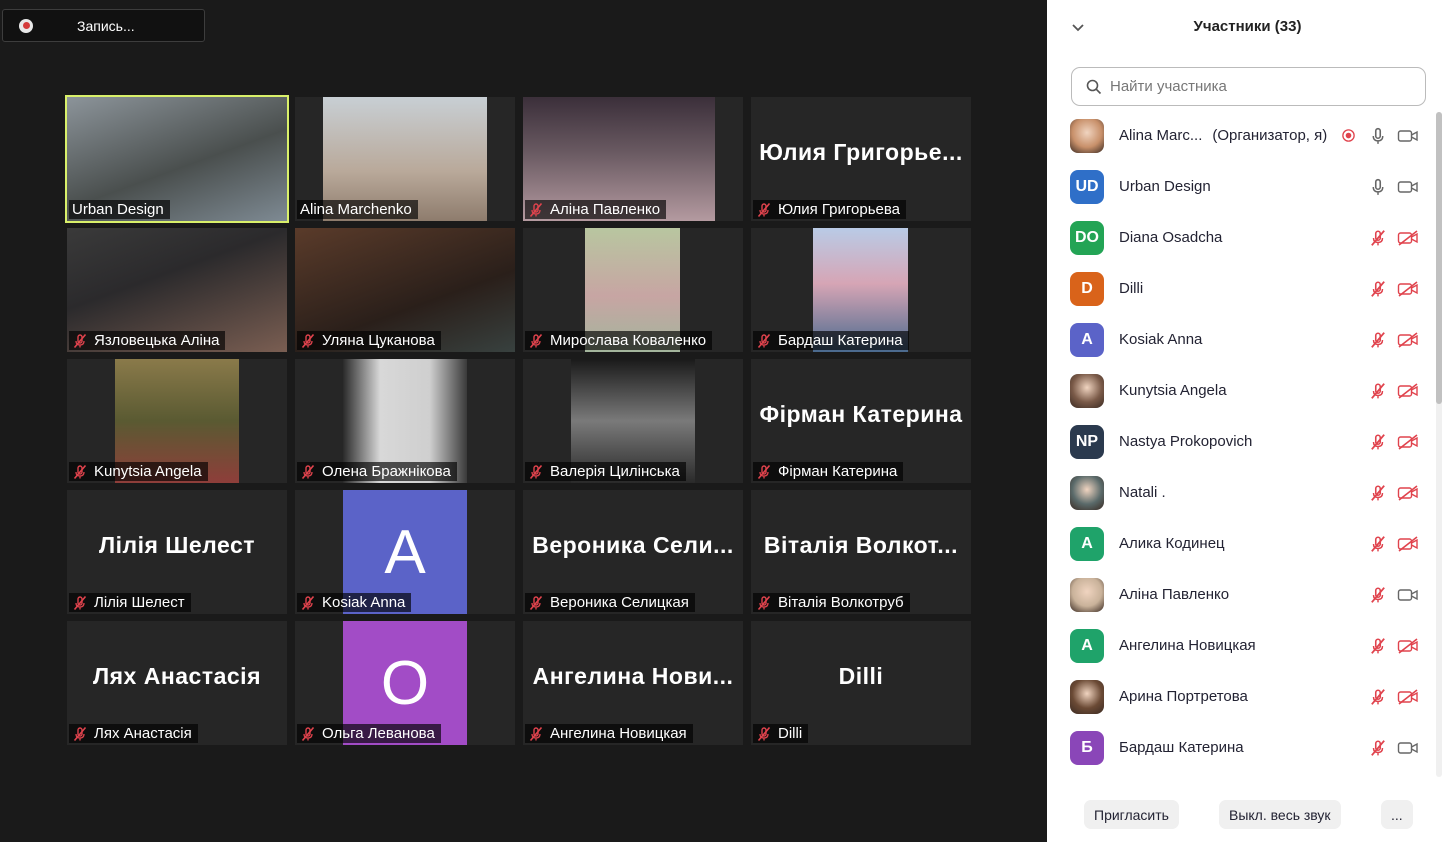  I want to click on participant-row: А Алика Кодинец, so click(1239, 543).